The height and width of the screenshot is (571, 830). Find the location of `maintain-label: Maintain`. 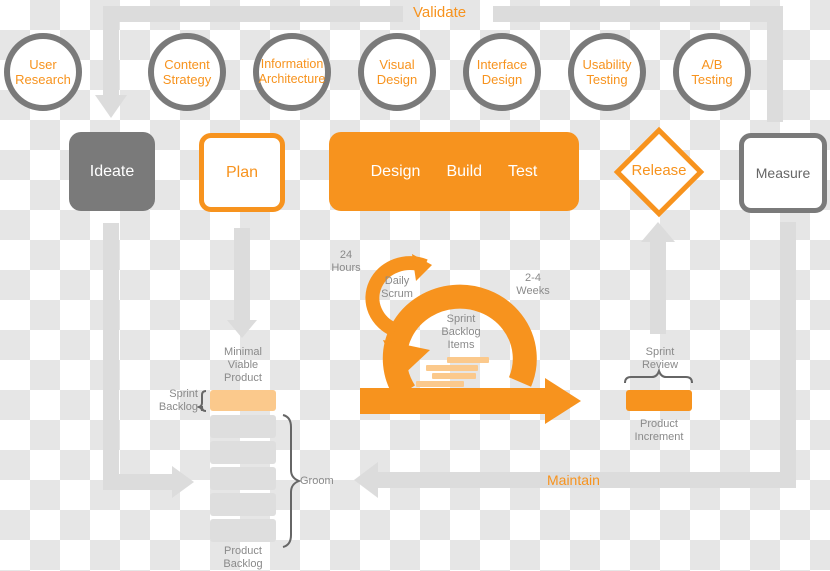

maintain-label: Maintain is located at coordinates (573, 480).